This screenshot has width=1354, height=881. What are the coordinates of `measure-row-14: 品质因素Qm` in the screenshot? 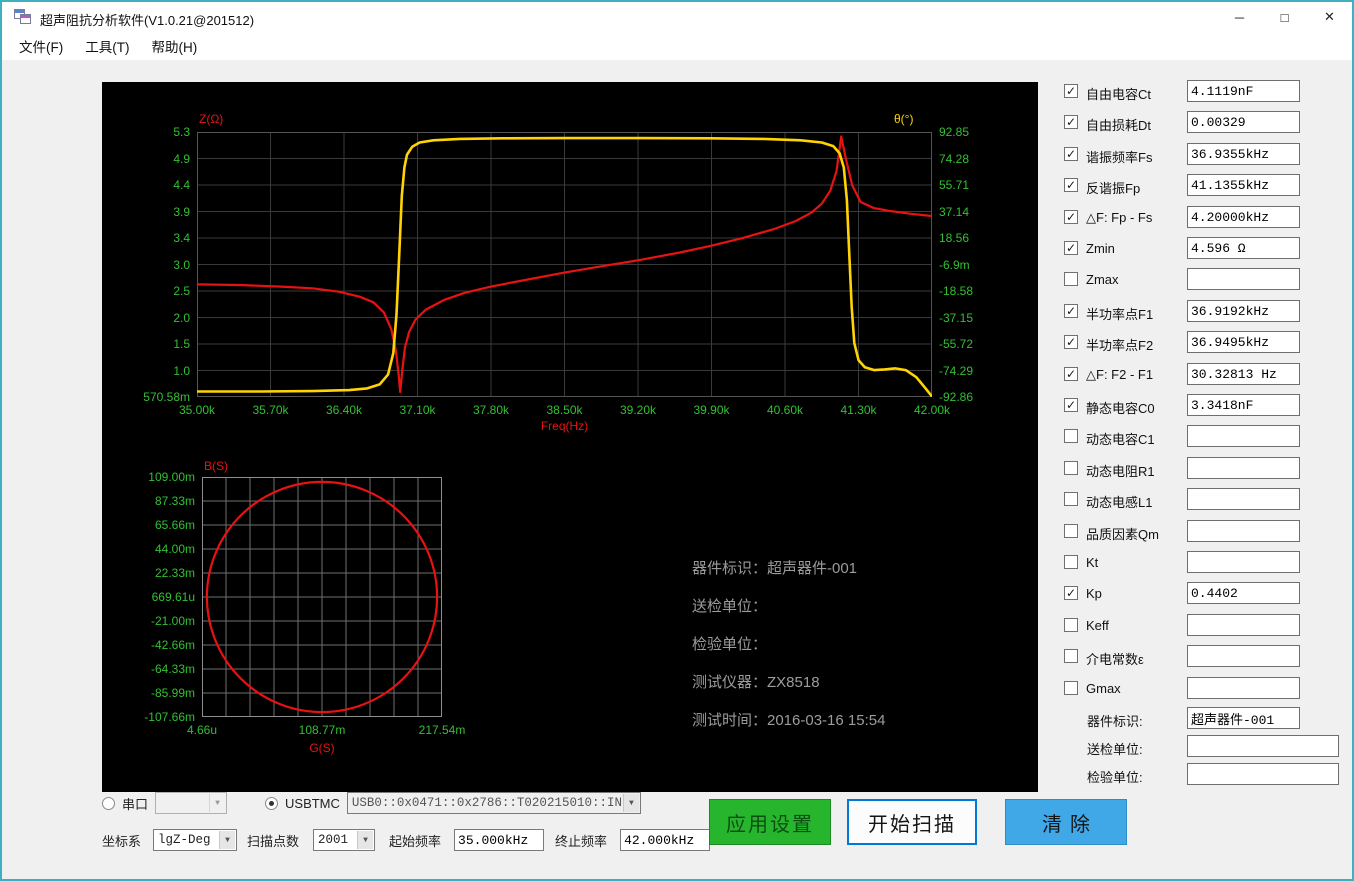 It's located at (1208, 531).